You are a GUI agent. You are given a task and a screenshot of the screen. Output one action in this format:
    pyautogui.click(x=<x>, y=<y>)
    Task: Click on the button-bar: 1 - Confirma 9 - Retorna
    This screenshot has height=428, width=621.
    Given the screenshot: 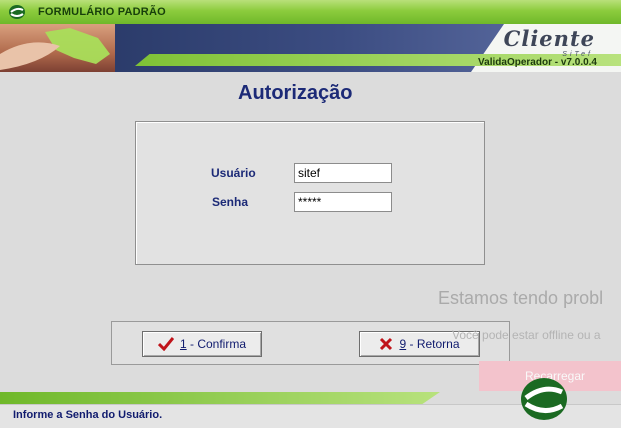 What is the action you would take?
    pyautogui.click(x=310, y=343)
    